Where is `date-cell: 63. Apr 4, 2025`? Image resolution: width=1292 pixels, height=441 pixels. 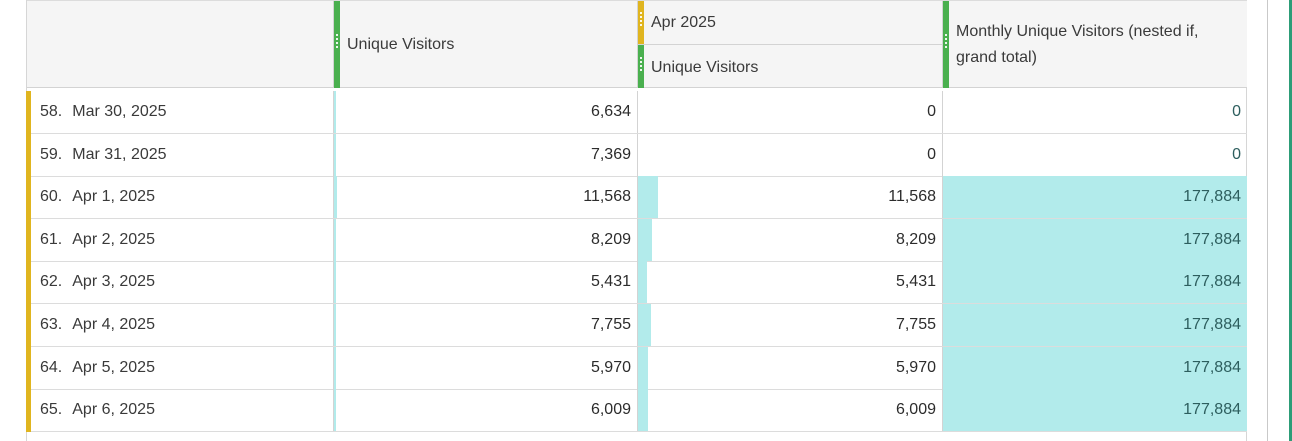
date-cell: 63. Apr 4, 2025 is located at coordinates (180, 325).